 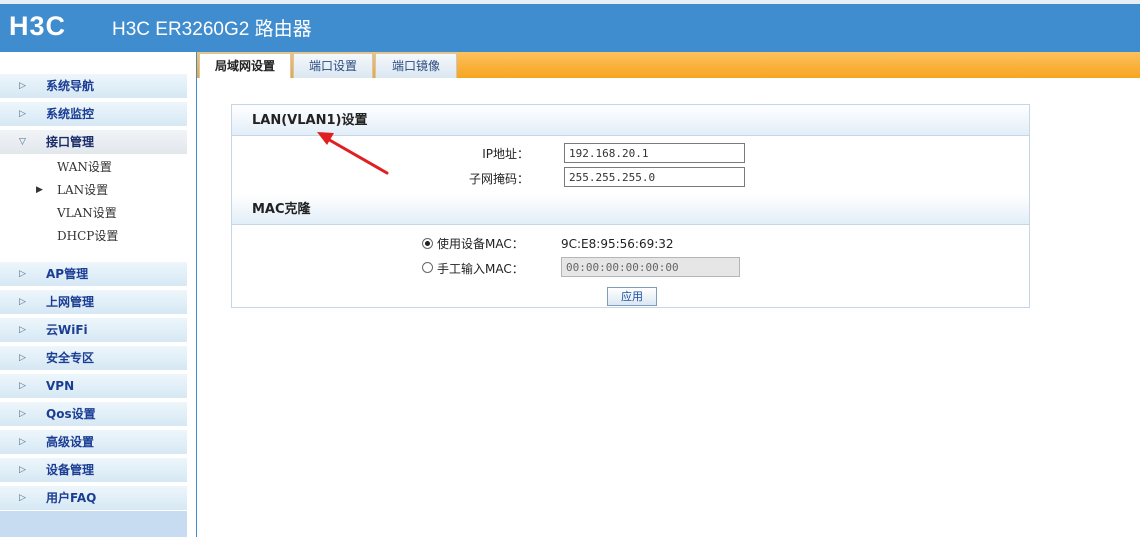 I want to click on ip-address-input, so click(x=654, y=153).